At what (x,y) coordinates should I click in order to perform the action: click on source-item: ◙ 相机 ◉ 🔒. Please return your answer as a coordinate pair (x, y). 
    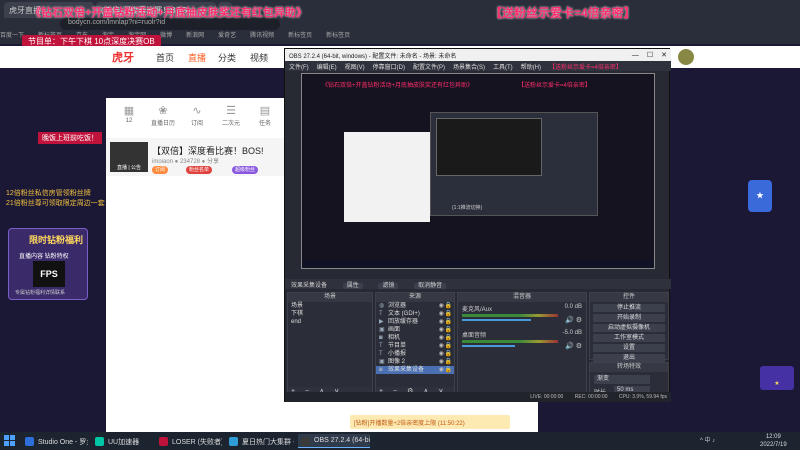
    Looking at the image, I should click on (415, 338).